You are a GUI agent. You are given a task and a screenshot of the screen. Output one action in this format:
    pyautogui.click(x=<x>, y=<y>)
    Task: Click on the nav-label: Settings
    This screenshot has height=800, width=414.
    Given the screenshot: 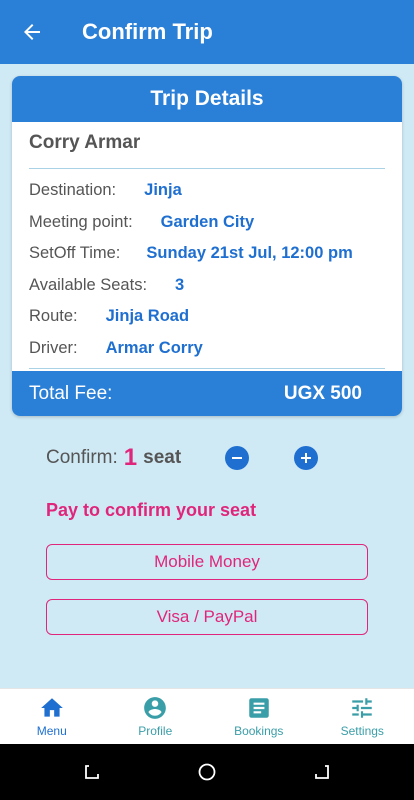 What is the action you would take?
    pyautogui.click(x=362, y=731)
    